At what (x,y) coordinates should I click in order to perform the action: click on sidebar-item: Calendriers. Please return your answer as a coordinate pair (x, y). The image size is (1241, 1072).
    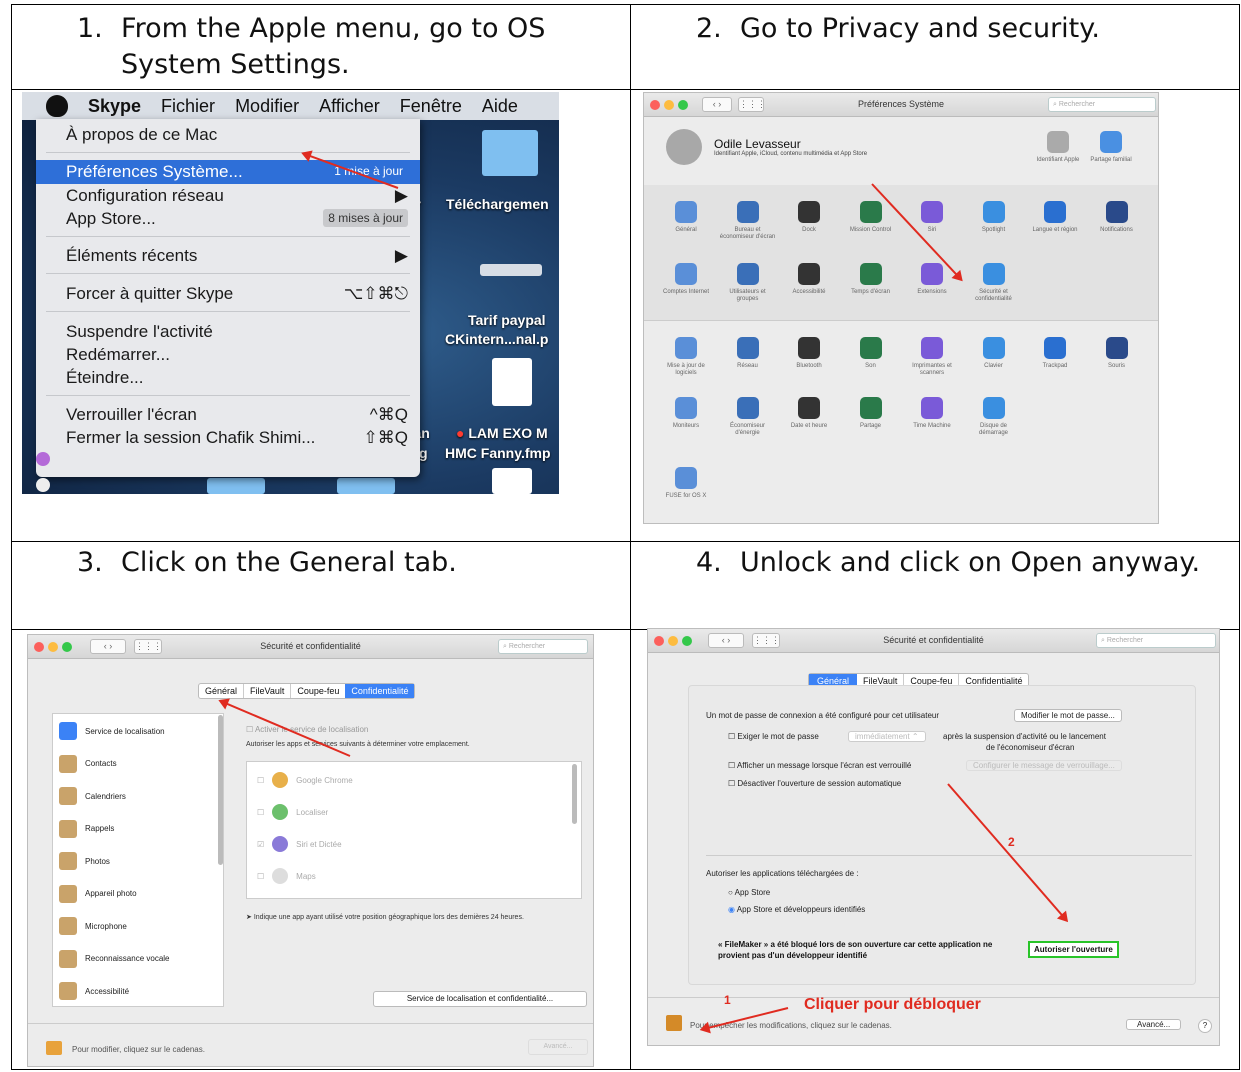
    Looking at the image, I should click on (92, 796).